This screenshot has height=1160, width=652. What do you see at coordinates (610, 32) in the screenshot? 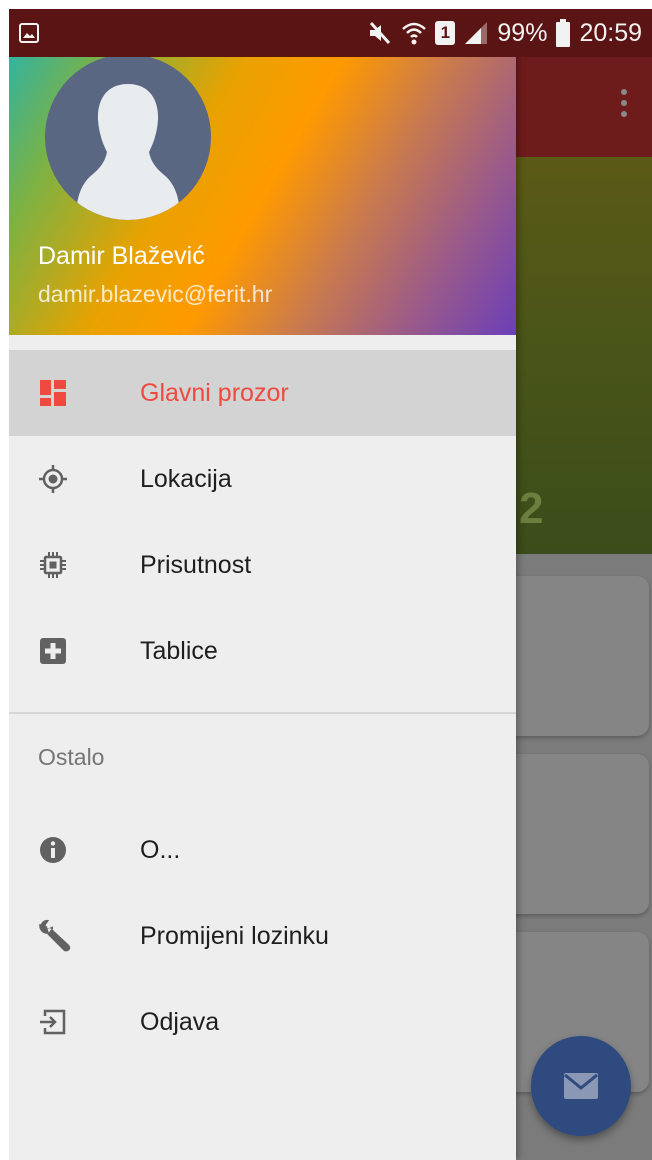
I see `clock: 20:59` at bounding box center [610, 32].